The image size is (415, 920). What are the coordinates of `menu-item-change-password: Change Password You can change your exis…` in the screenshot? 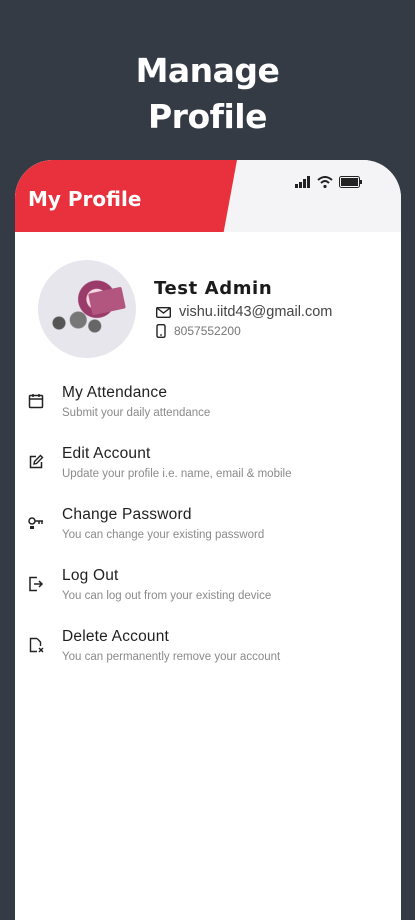 It's located at (208, 525).